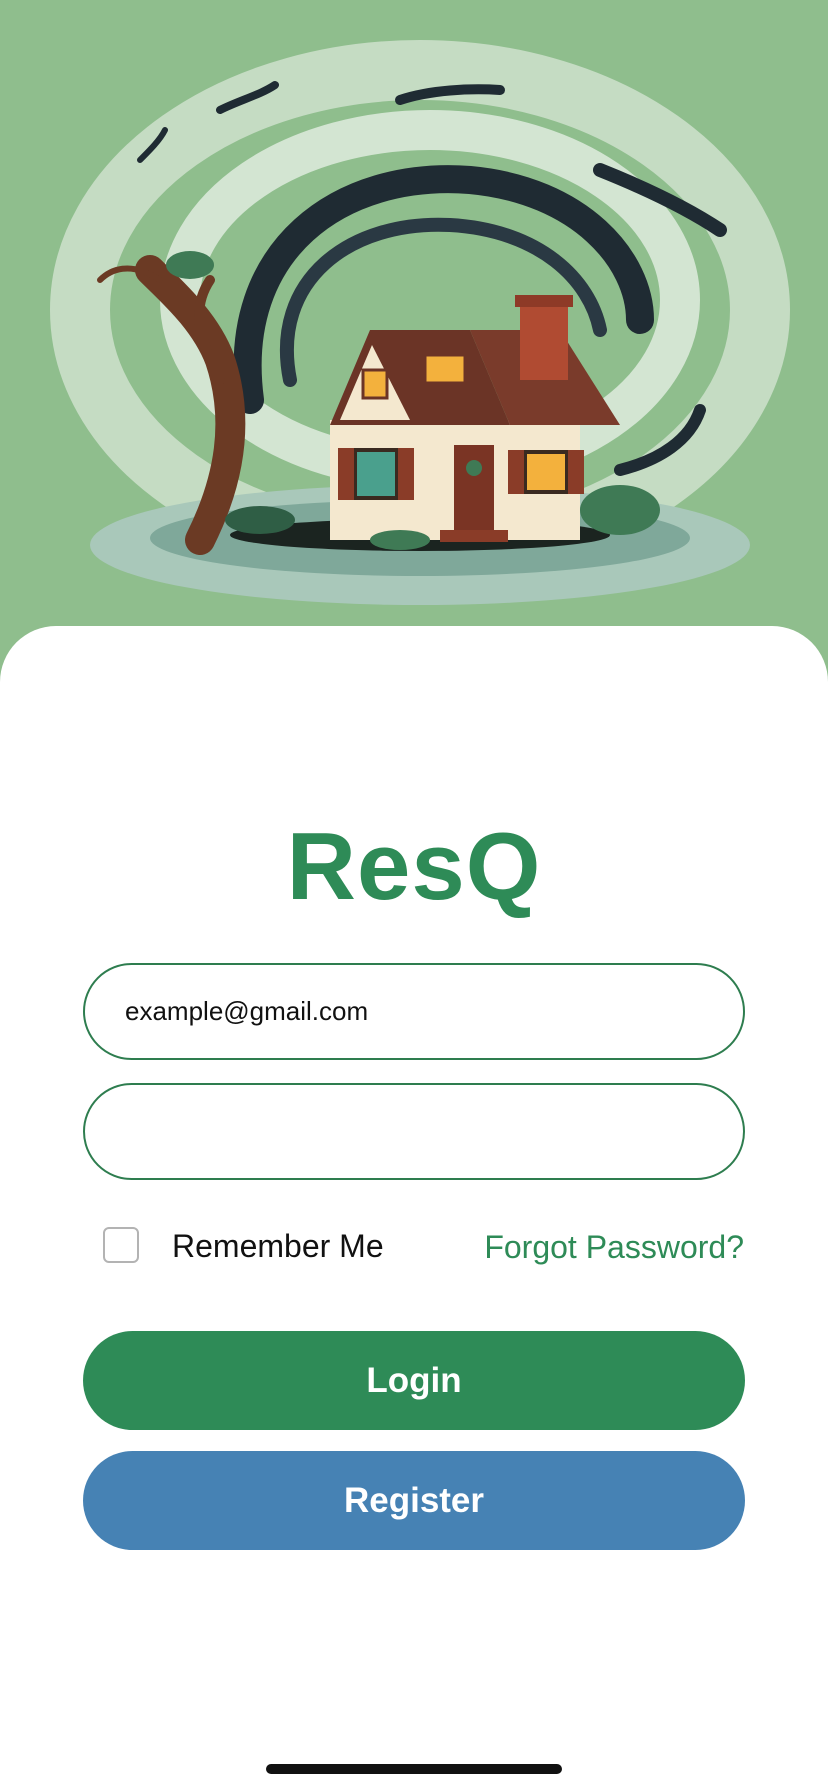  I want to click on email-field, so click(414, 1011).